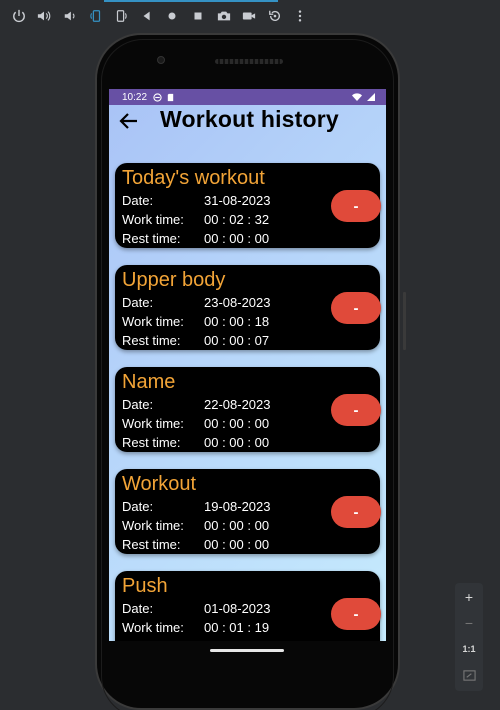 The height and width of the screenshot is (710, 500). Describe the element at coordinates (145, 586) in the screenshot. I see `workout-name: Push` at that location.